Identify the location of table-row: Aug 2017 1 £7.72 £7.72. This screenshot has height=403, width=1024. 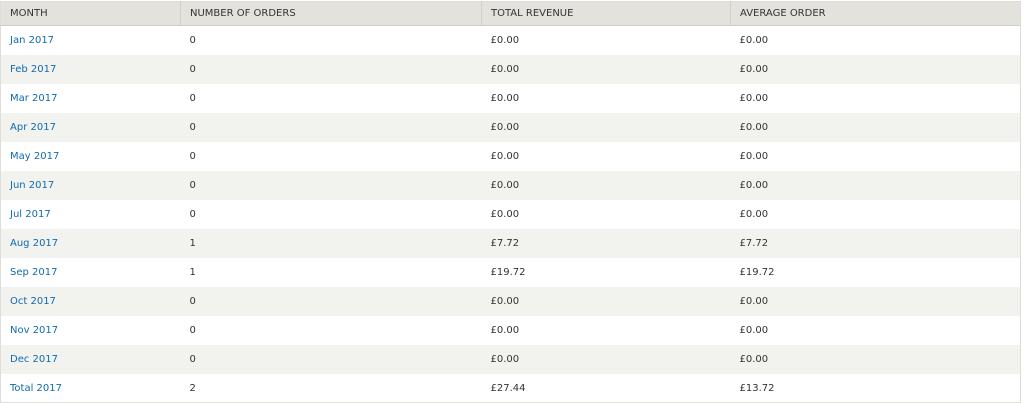
(510, 243).